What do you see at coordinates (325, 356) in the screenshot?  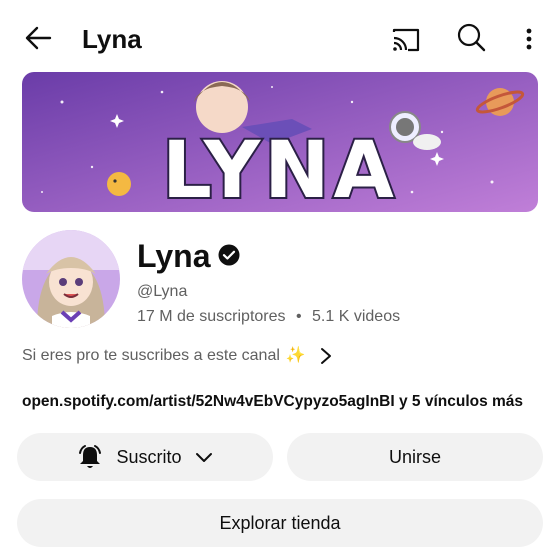 I see `chevron-right-icon` at bounding box center [325, 356].